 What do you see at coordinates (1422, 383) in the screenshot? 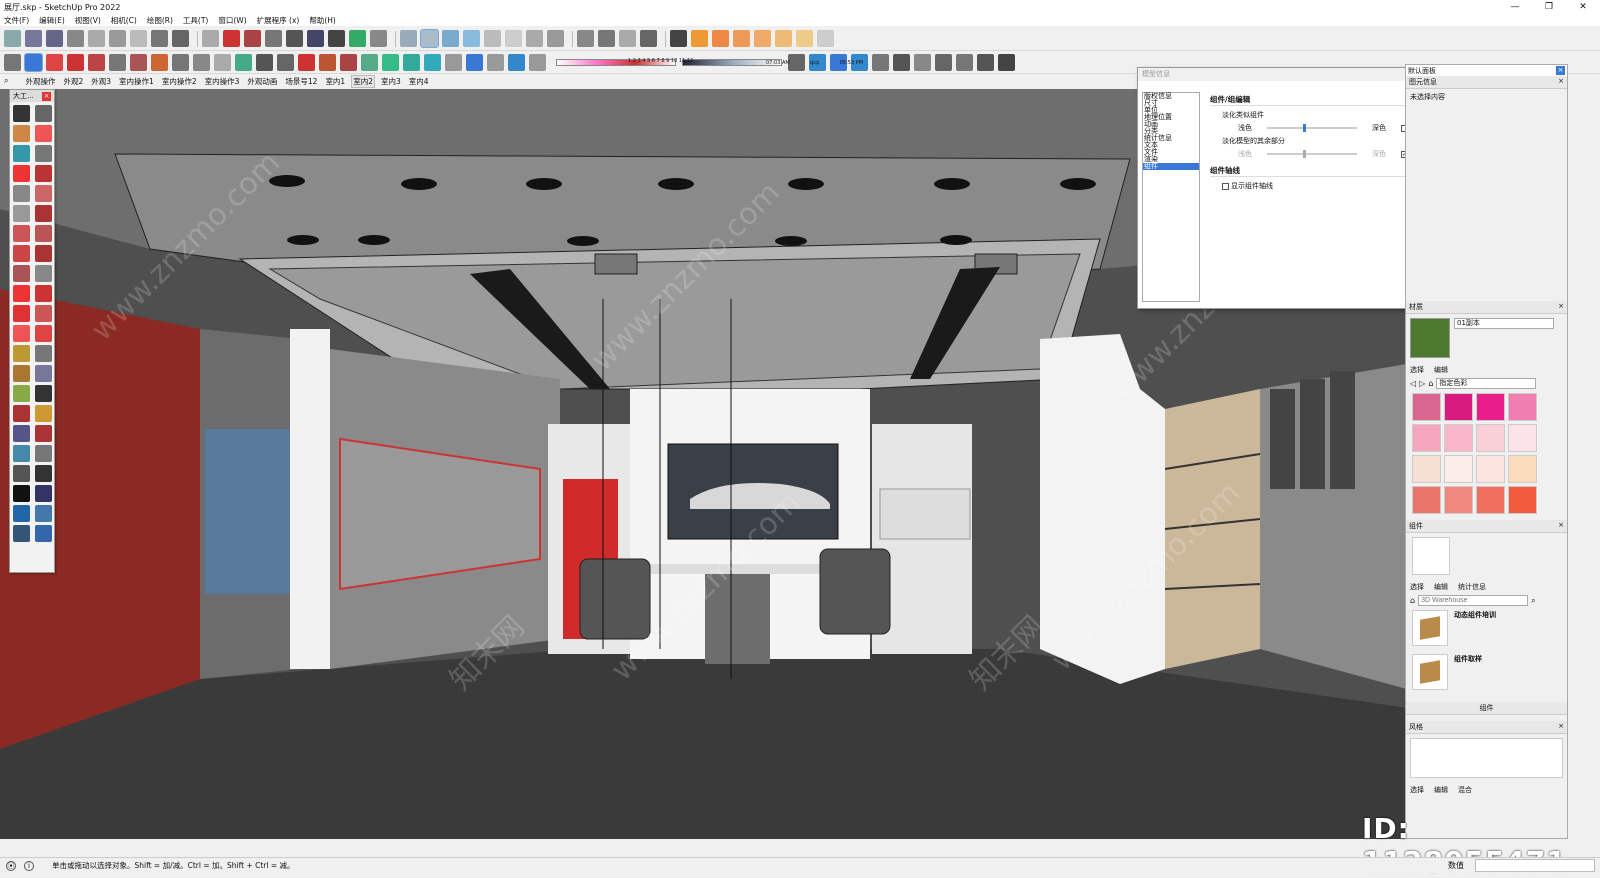
I see `forward-icon: ▷` at bounding box center [1422, 383].